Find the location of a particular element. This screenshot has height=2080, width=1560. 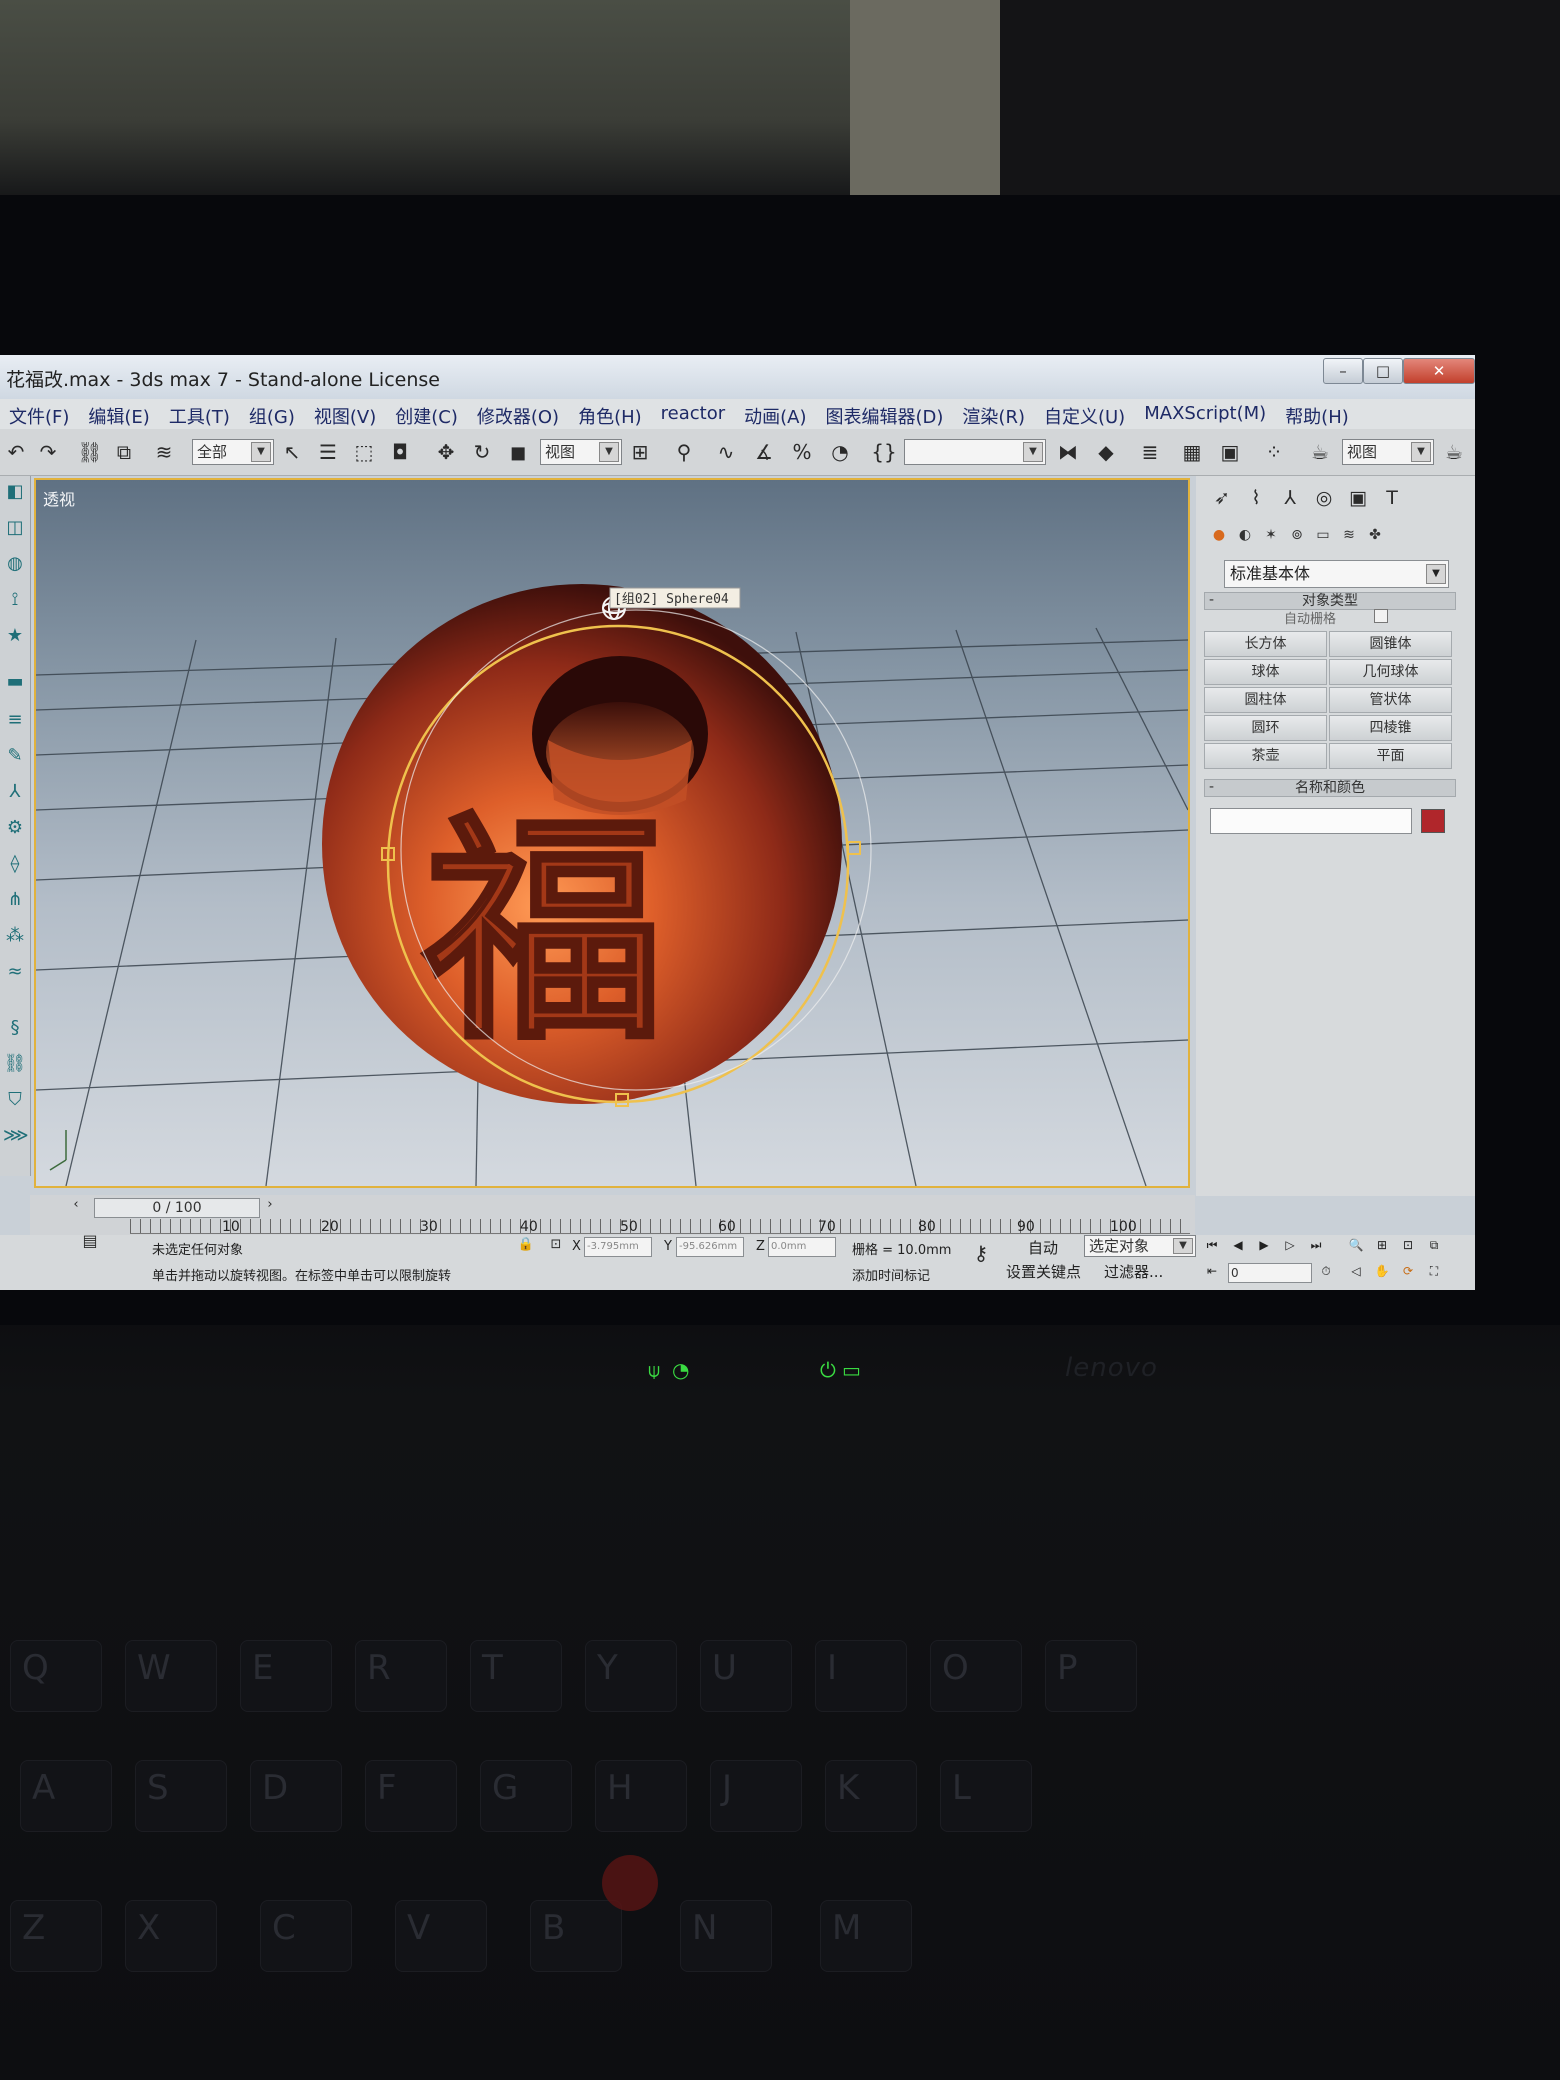

sphere-button: 球体 is located at coordinates (1265, 672).